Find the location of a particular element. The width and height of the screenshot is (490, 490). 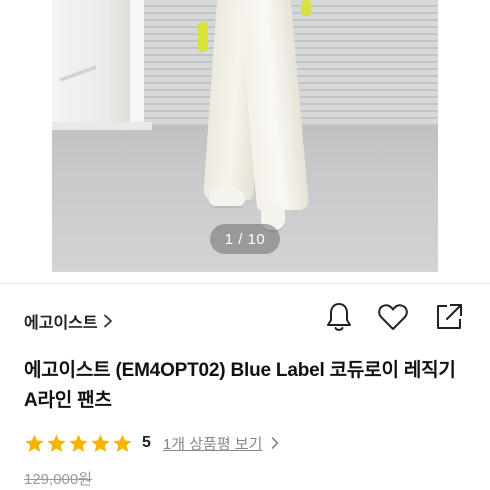

image-counter: 1 / 10 is located at coordinates (245, 239).